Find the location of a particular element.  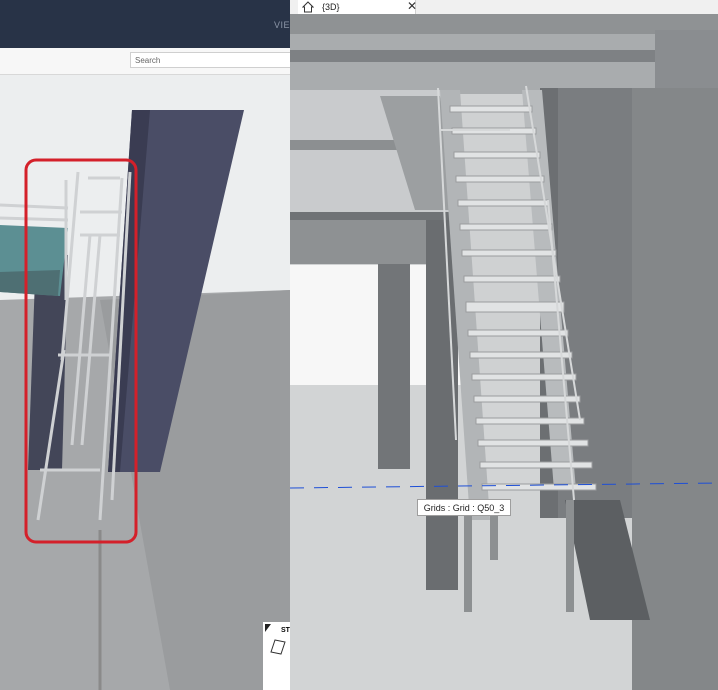

viewer-toolbar: Search is located at coordinates (145, 61).